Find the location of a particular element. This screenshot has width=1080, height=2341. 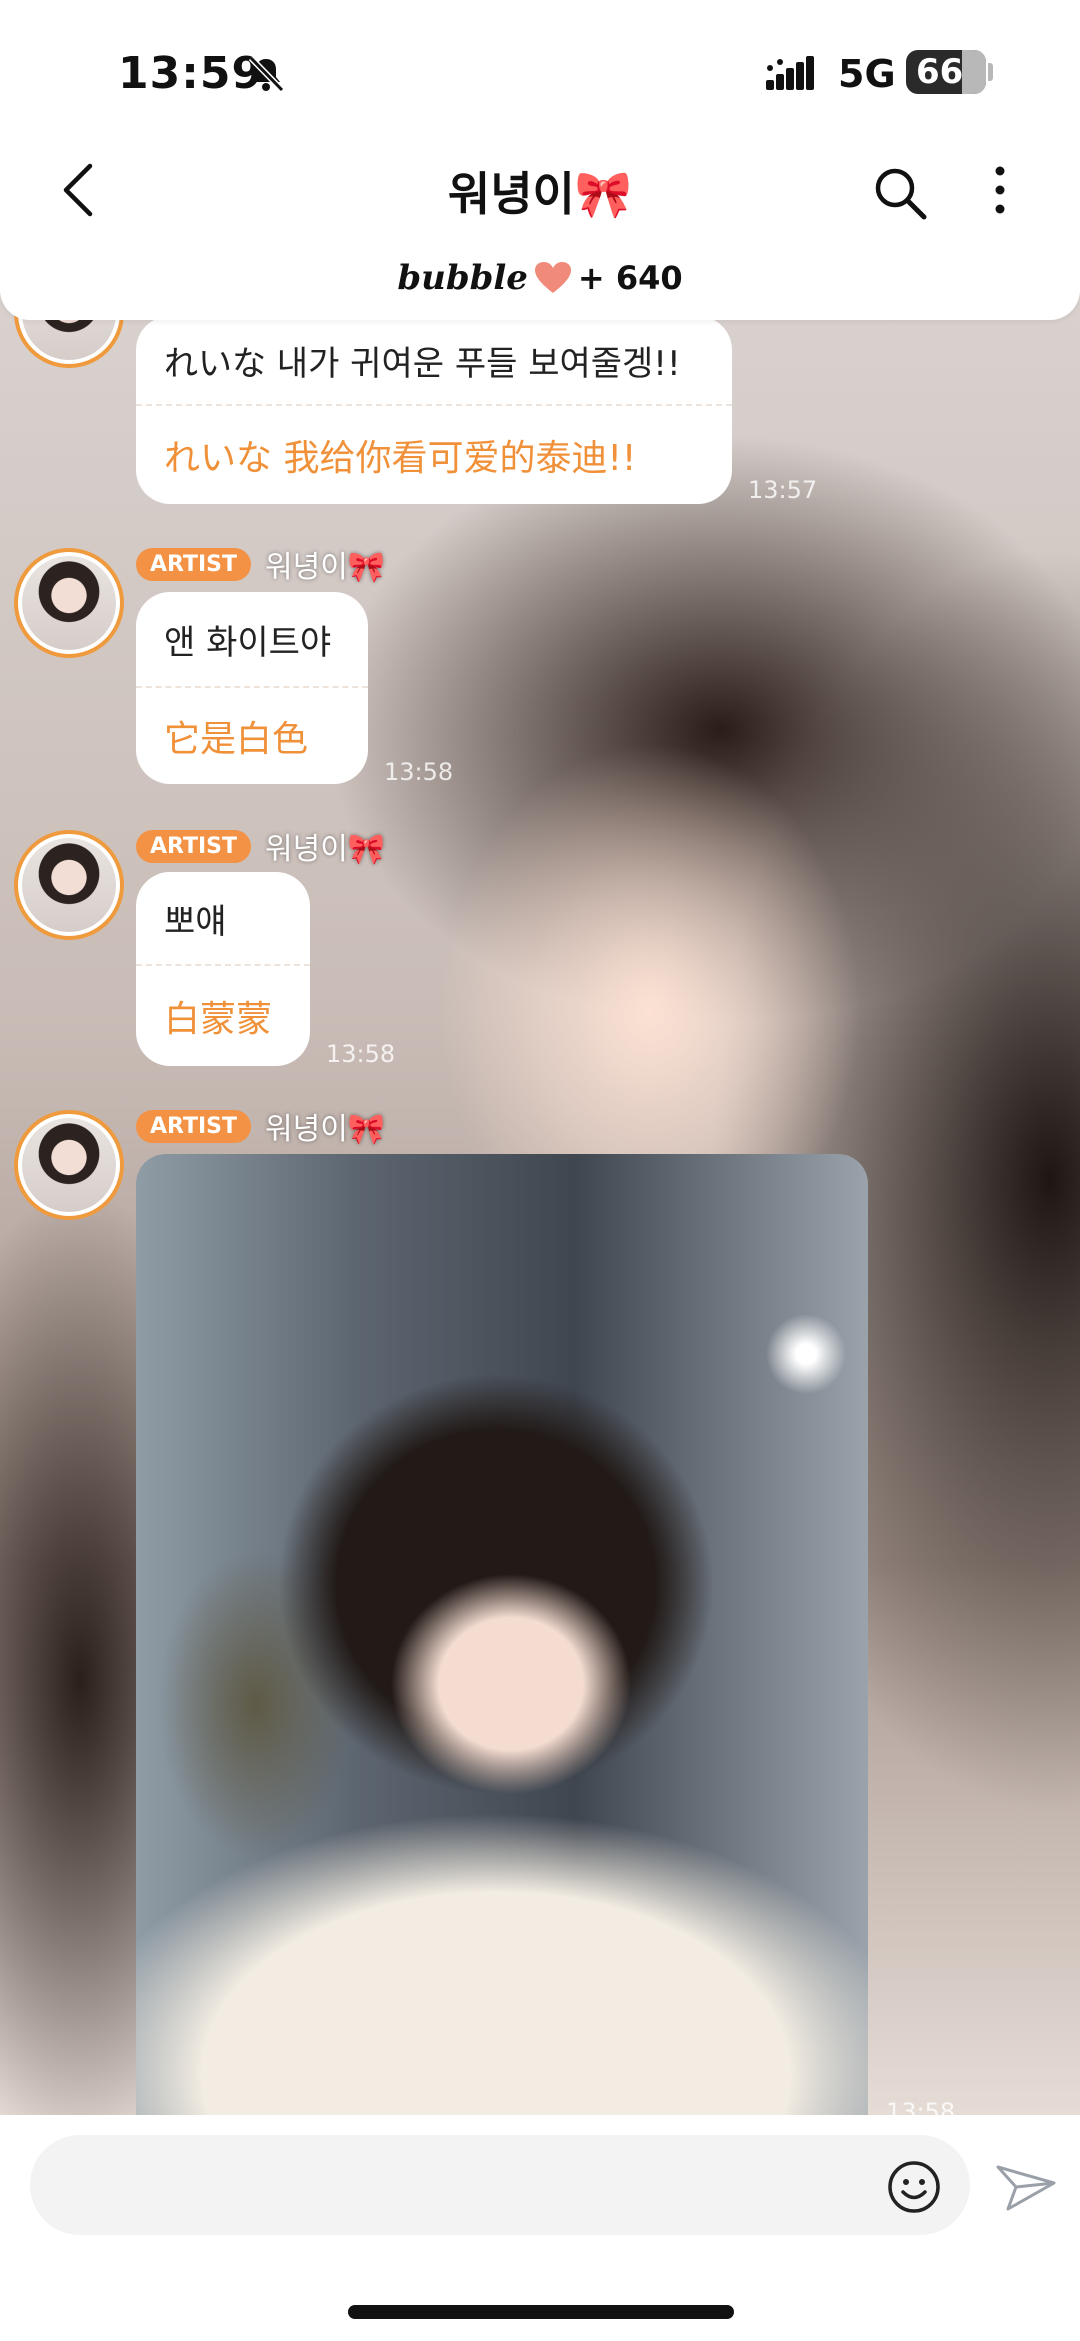

heart-icon is located at coordinates (552, 277).